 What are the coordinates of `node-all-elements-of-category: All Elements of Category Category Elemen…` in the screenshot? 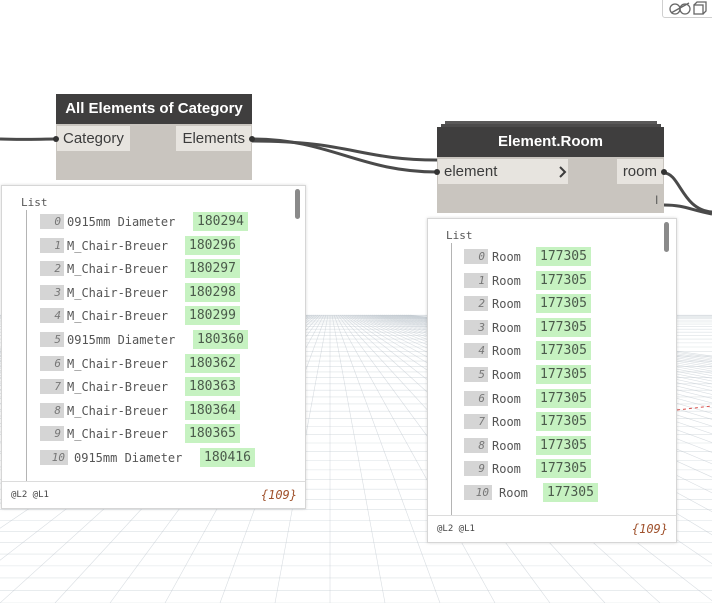 It's located at (154, 137).